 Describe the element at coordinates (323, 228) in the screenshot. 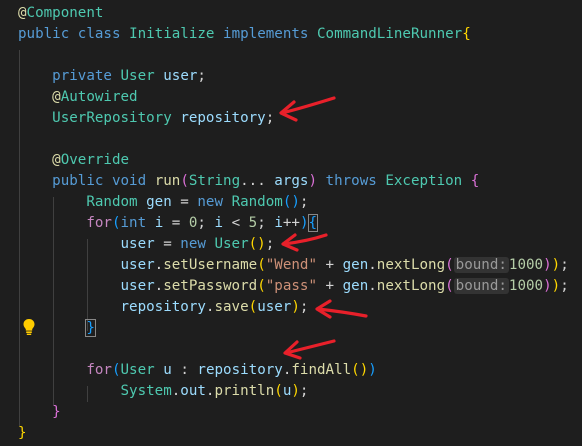

I see `annotation-arrows` at that location.